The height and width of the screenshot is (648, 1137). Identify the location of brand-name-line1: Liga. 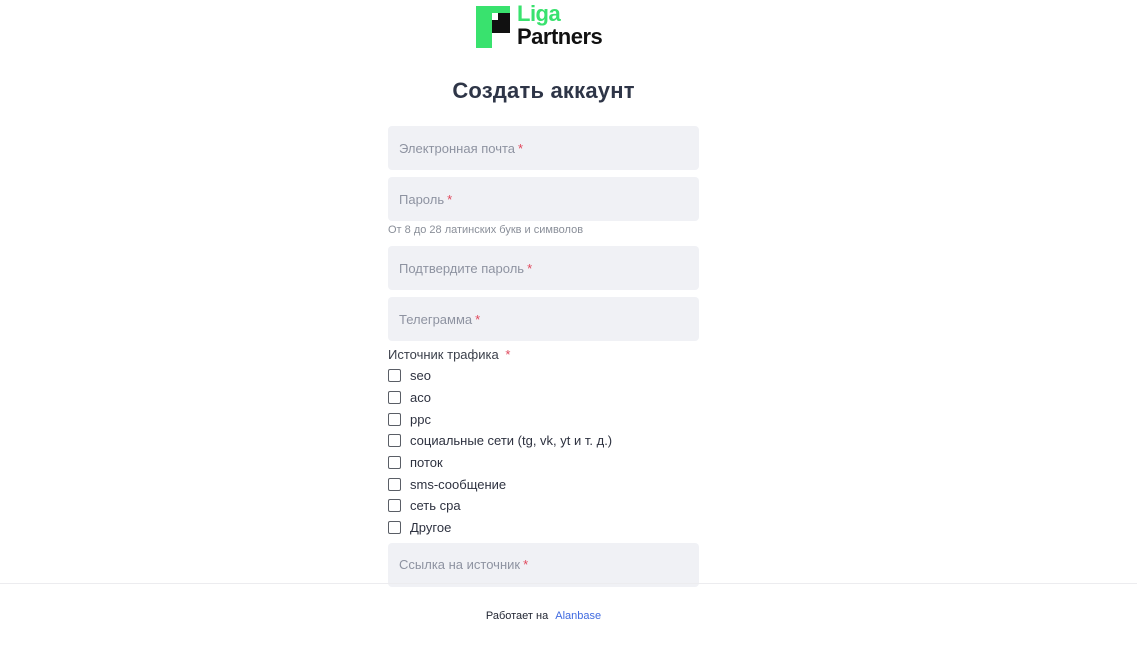
(539, 13).